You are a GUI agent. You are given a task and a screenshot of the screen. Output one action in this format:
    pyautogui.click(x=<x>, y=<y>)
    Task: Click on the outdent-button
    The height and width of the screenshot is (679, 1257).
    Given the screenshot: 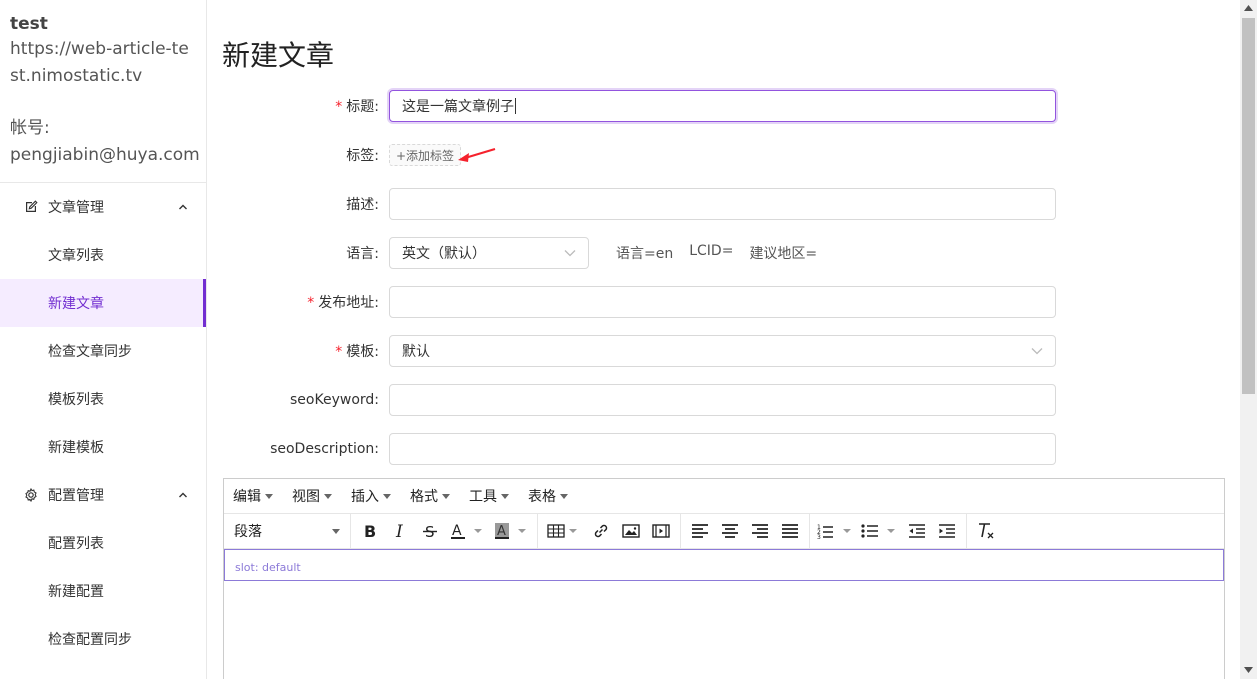 What is the action you would take?
    pyautogui.click(x=917, y=531)
    